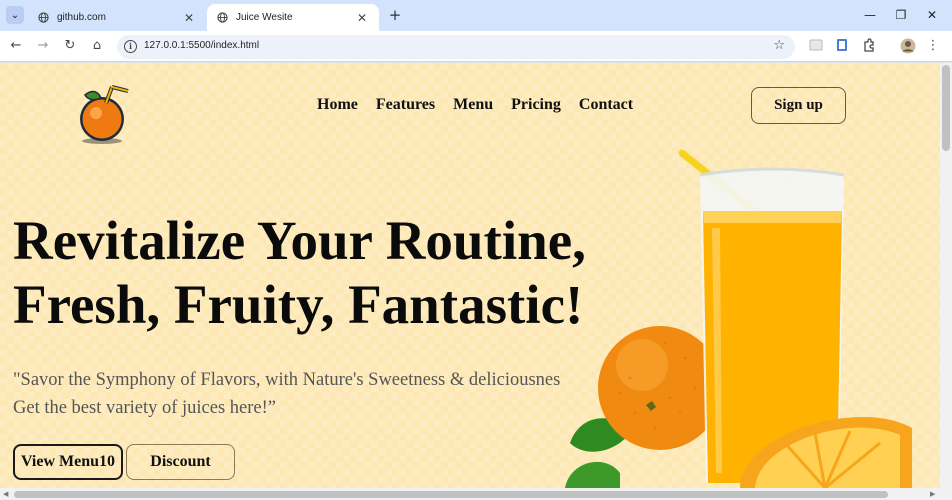 This screenshot has height=500, width=952. Describe the element at coordinates (16, 46) in the screenshot. I see `back-arrow-icon: ←` at that location.